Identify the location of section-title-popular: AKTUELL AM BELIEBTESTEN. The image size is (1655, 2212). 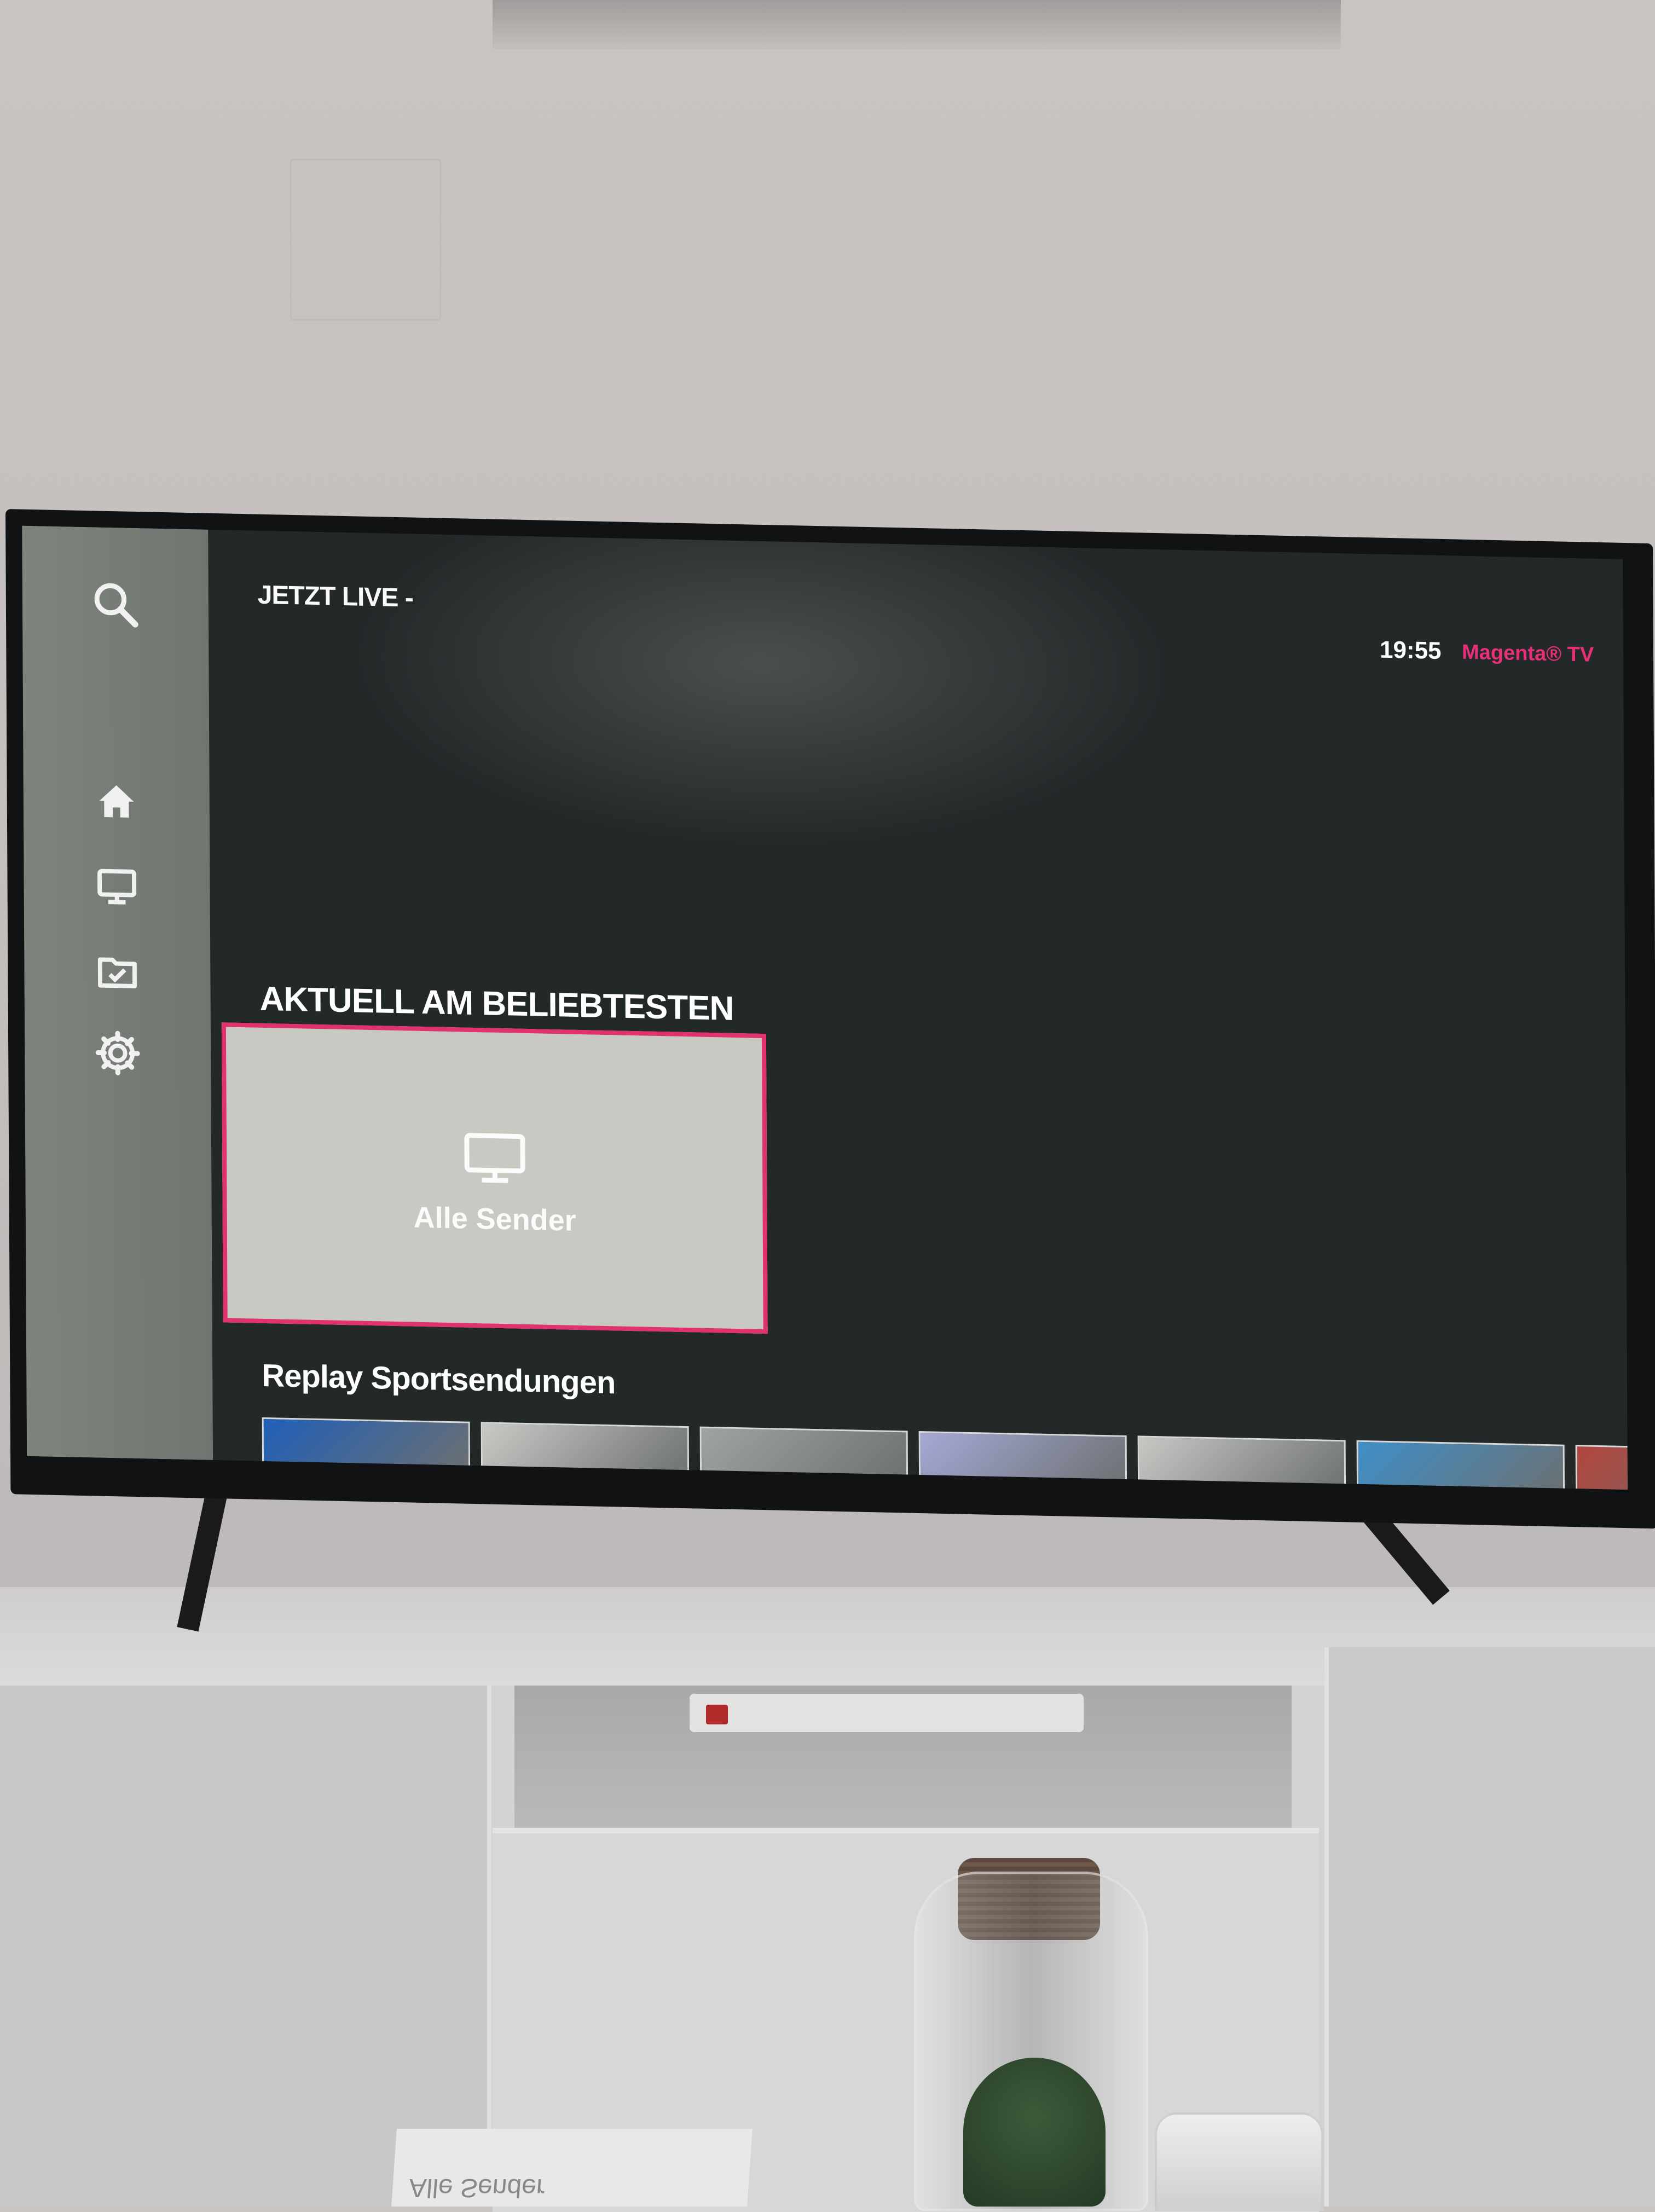
(496, 1004).